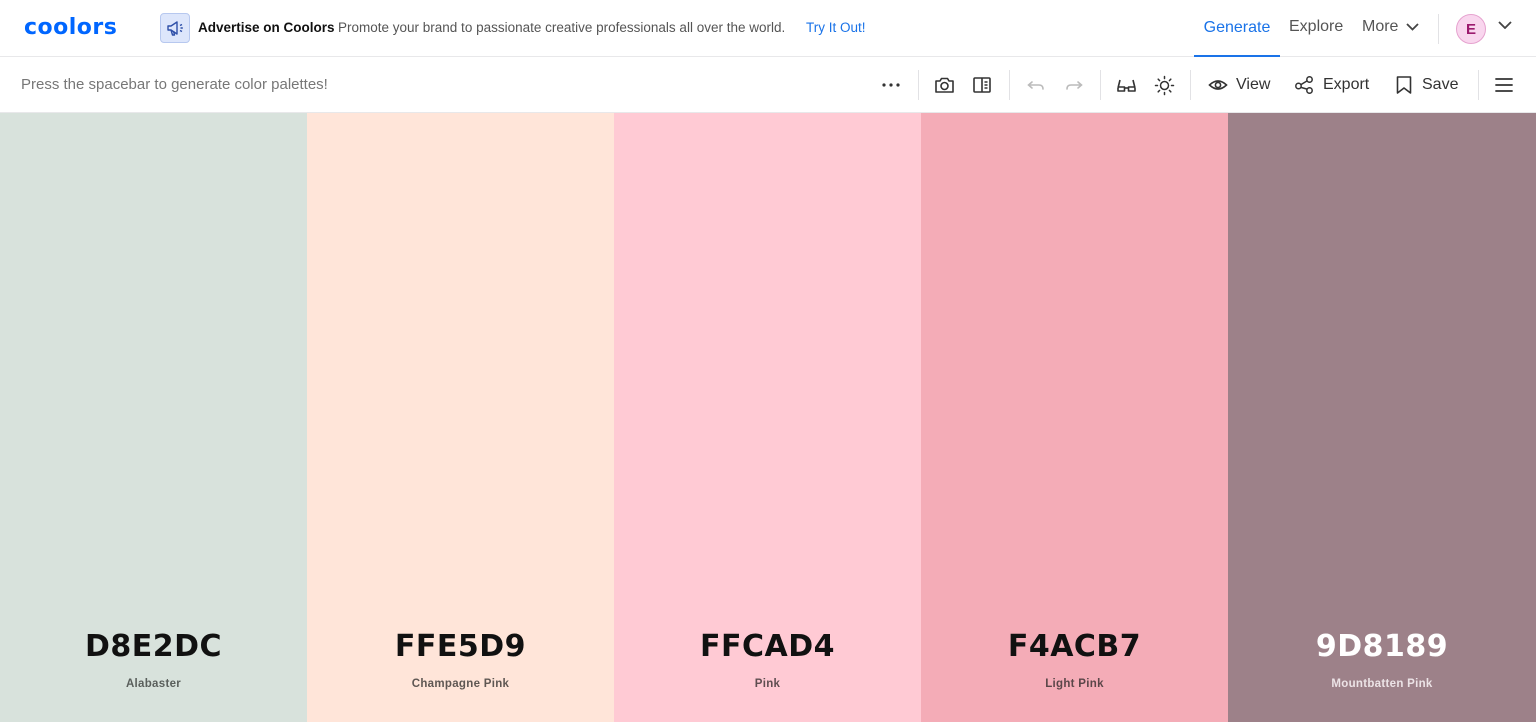 The height and width of the screenshot is (722, 1536). I want to click on sun-icon, so click(1164, 85).